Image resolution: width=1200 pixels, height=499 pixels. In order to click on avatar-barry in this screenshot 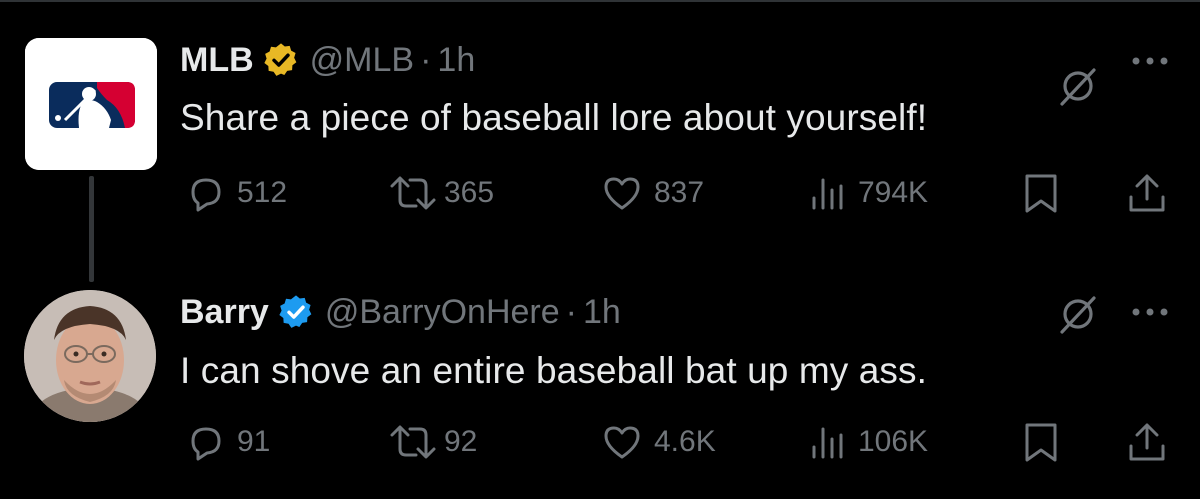, I will do `click(90, 356)`.